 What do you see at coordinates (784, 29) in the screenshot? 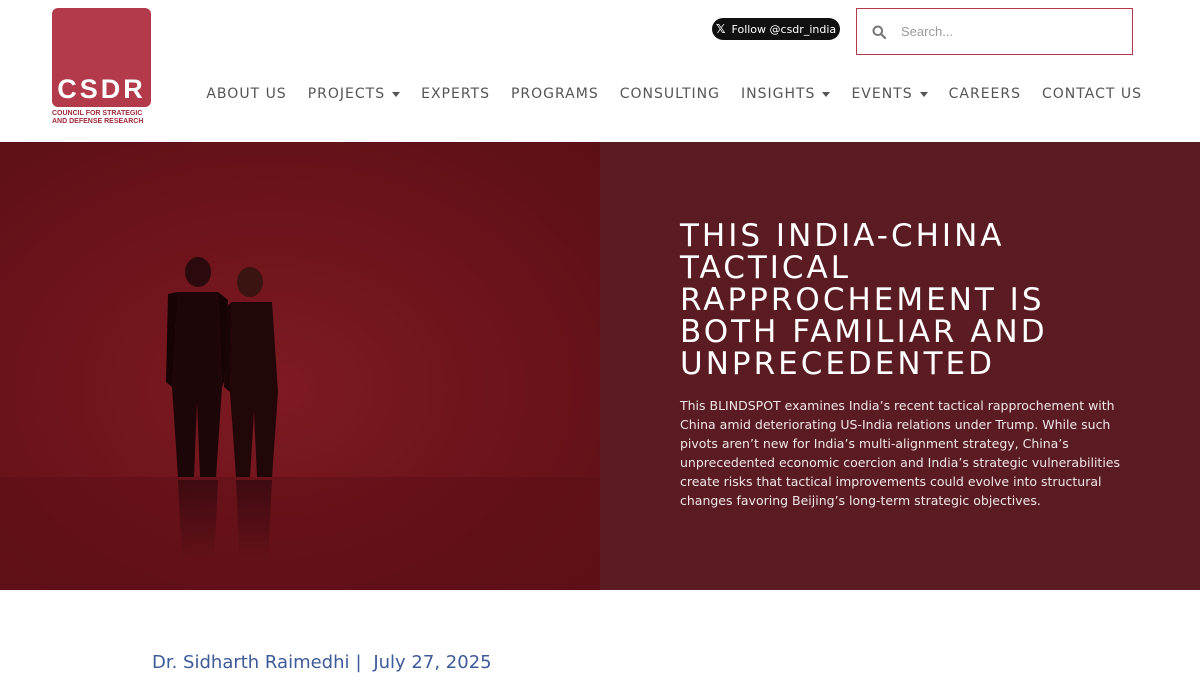
I see `follow-label: Follow @csdr_india` at bounding box center [784, 29].